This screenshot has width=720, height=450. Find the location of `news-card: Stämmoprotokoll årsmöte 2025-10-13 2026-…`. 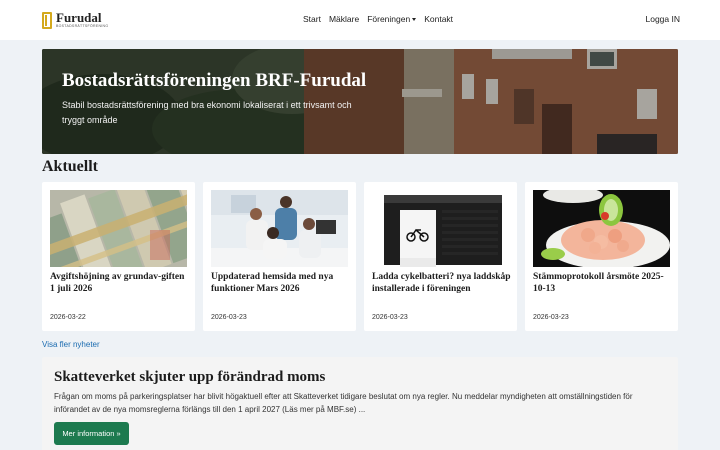

news-card: Stämmoprotokoll årsmöte 2025-10-13 2026-… is located at coordinates (601, 256).